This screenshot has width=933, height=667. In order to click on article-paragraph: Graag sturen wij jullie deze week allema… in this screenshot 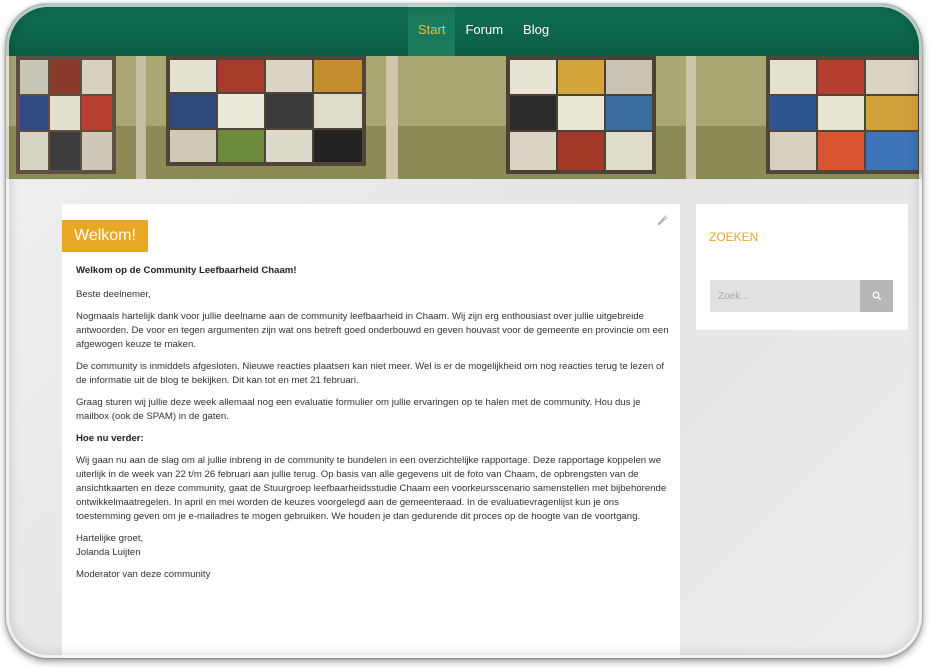, I will do `click(358, 409)`.